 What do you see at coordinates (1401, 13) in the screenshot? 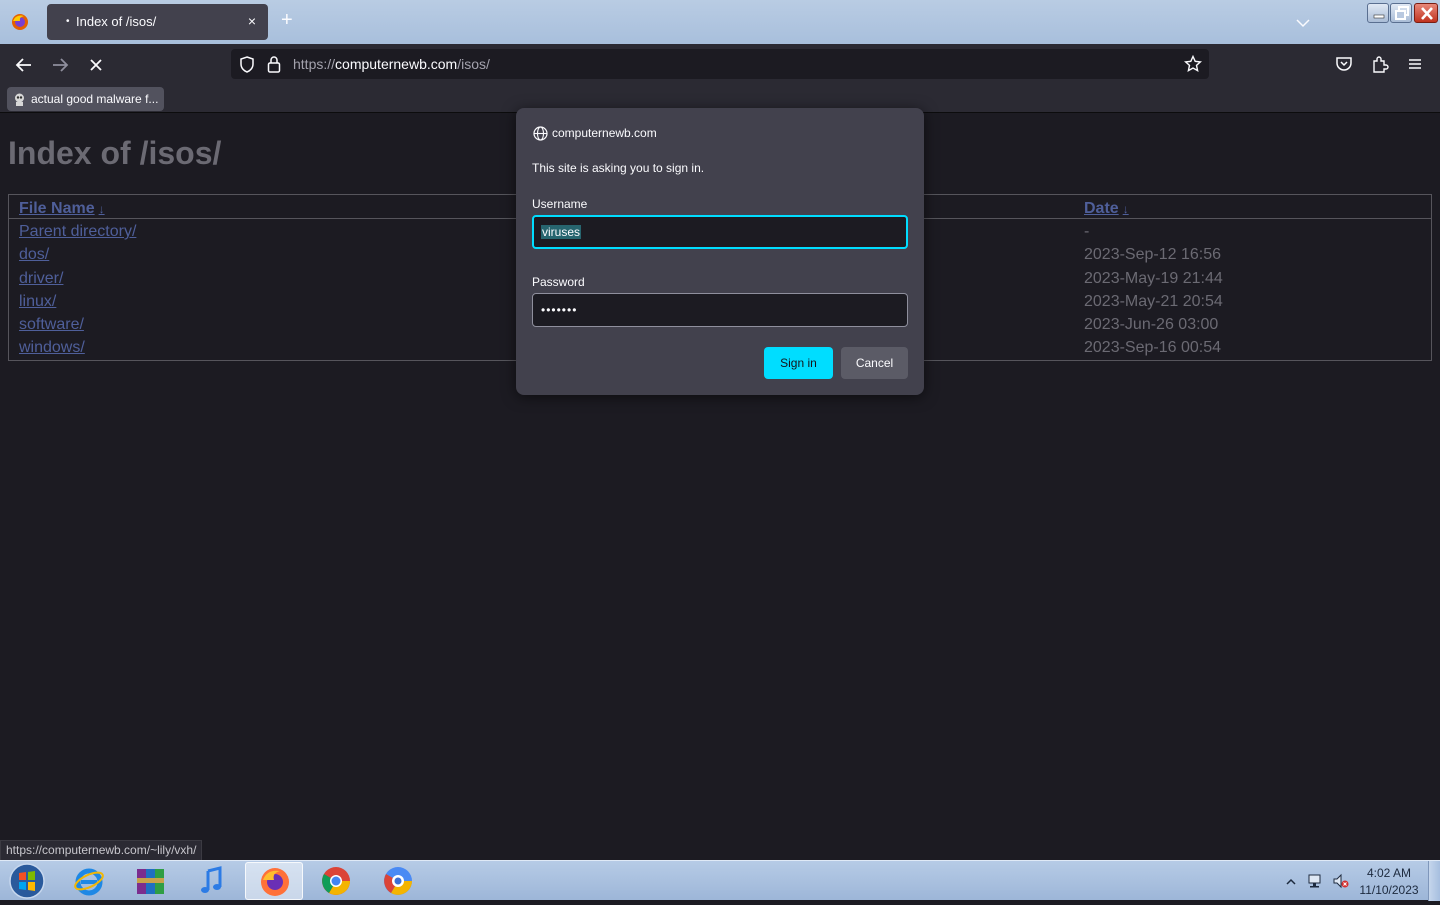
I see `window-restore-button` at bounding box center [1401, 13].